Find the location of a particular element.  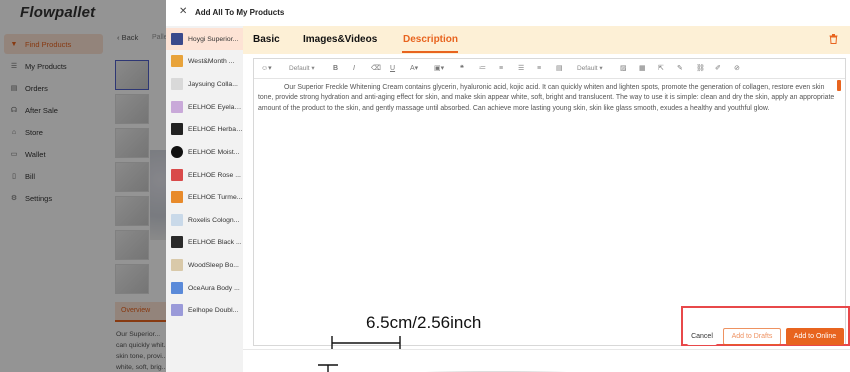

pen-icon: ✎ is located at coordinates (680, 68).